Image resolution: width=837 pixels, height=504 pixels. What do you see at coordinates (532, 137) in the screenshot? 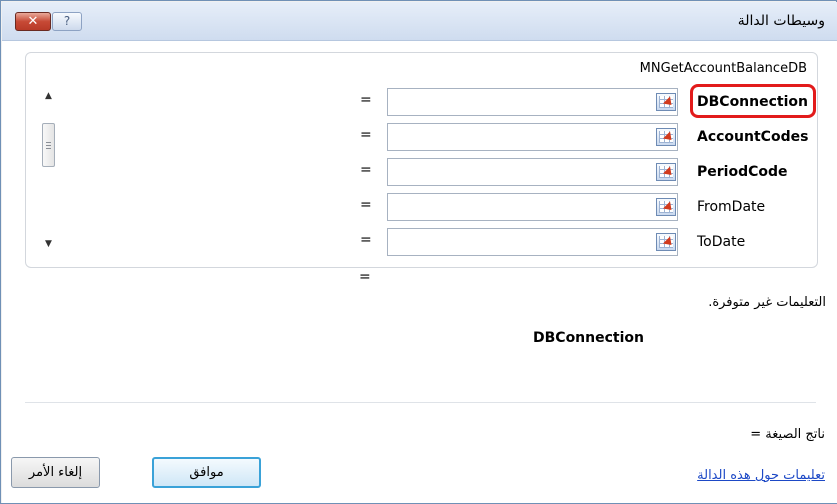
I see `accountcodes-input` at bounding box center [532, 137].